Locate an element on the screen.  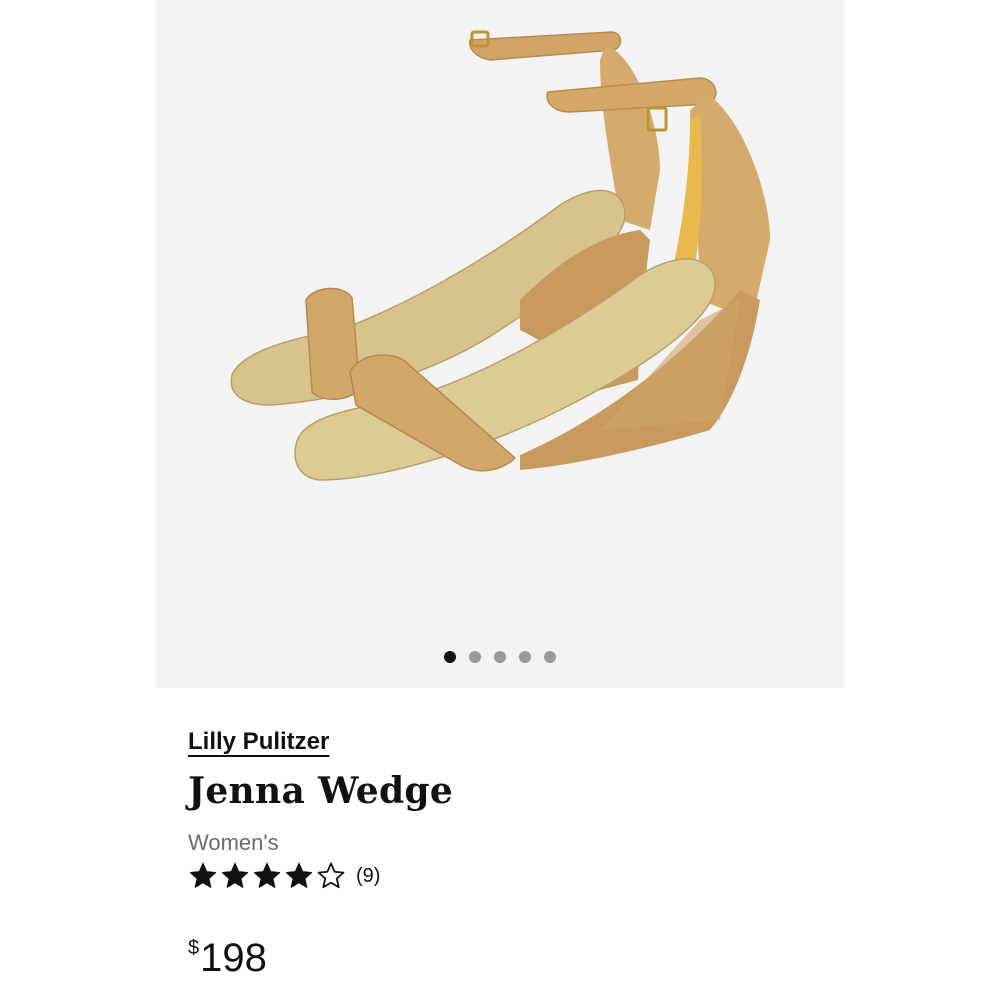
gallery-pagination-dots is located at coordinates (500, 657).